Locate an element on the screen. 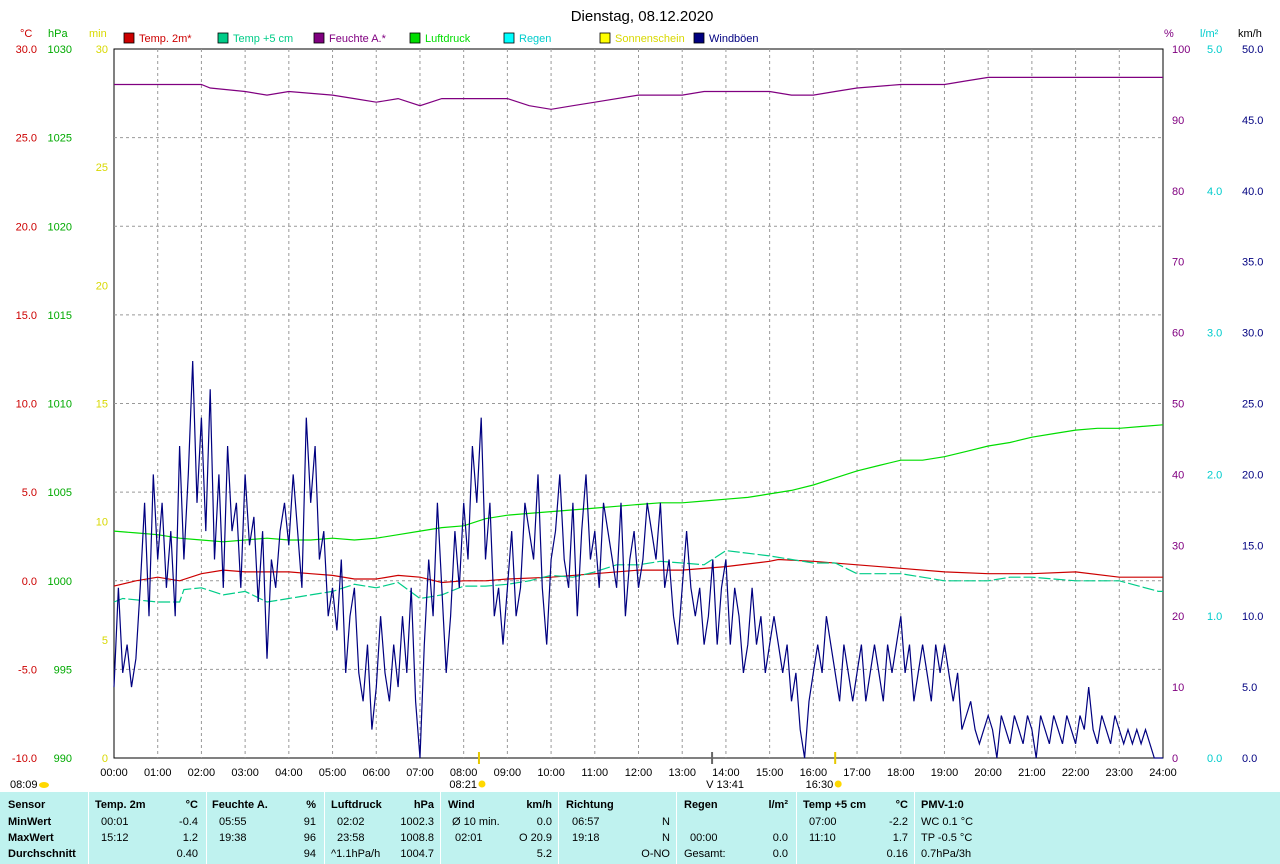 The image size is (1280, 864). stats-header-temp5-unit: °C is located at coordinates (901, 805).